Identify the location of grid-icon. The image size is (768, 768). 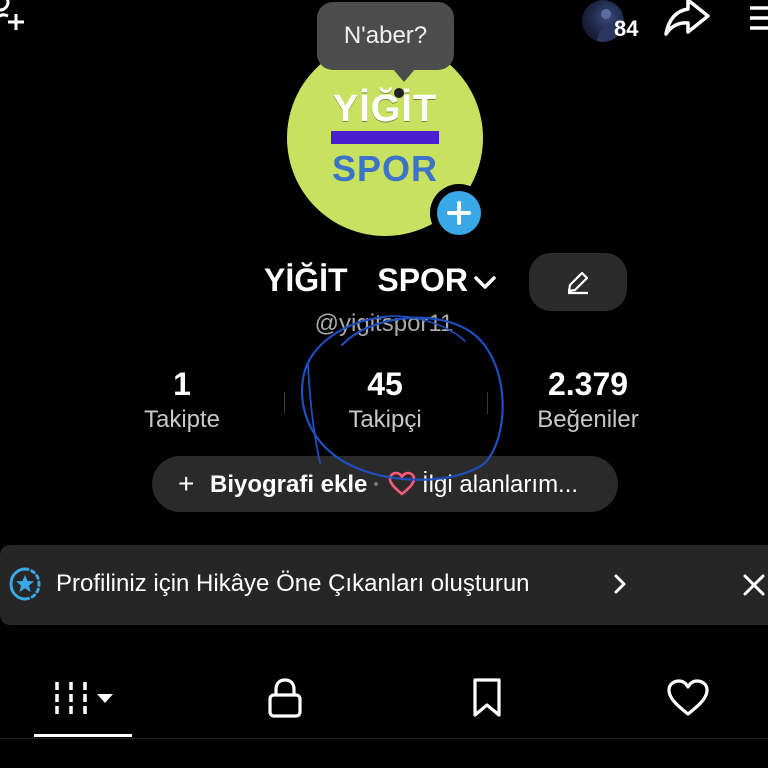
(84, 698).